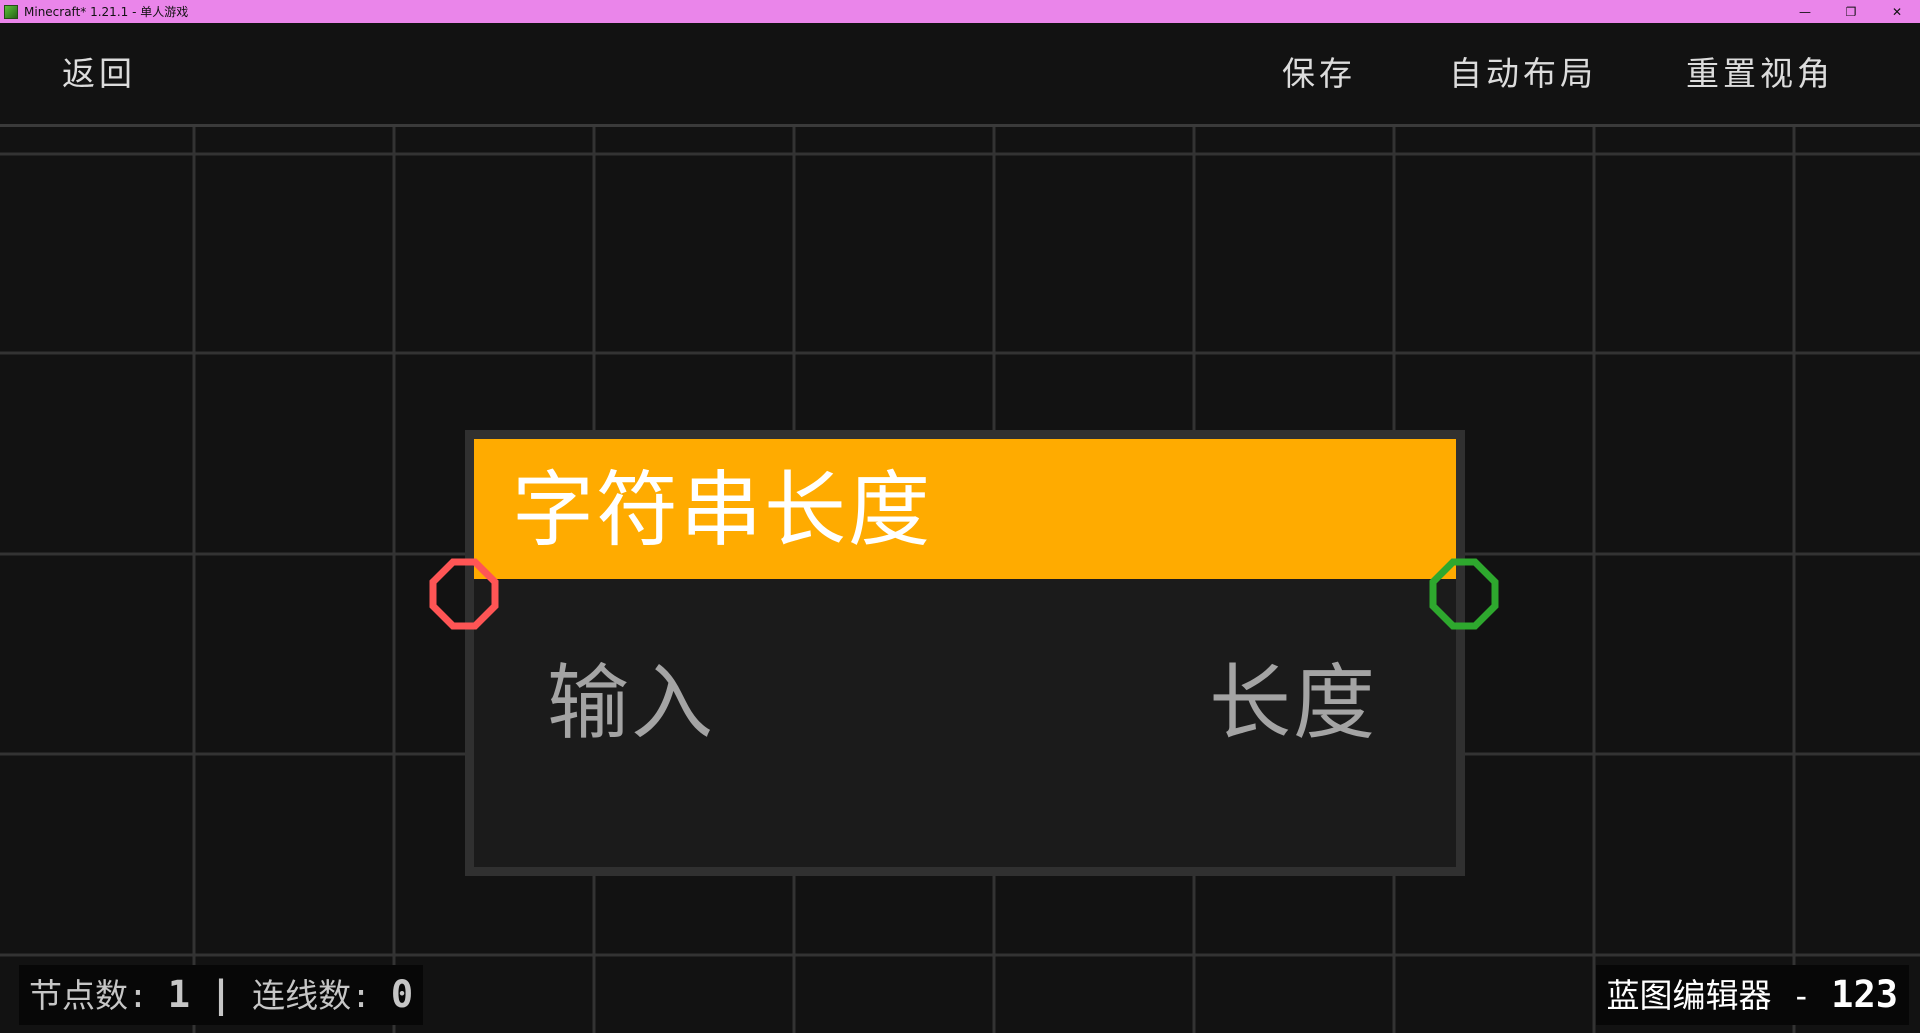  What do you see at coordinates (1293, 703) in the screenshot?
I see `output-port-label: 长度` at bounding box center [1293, 703].